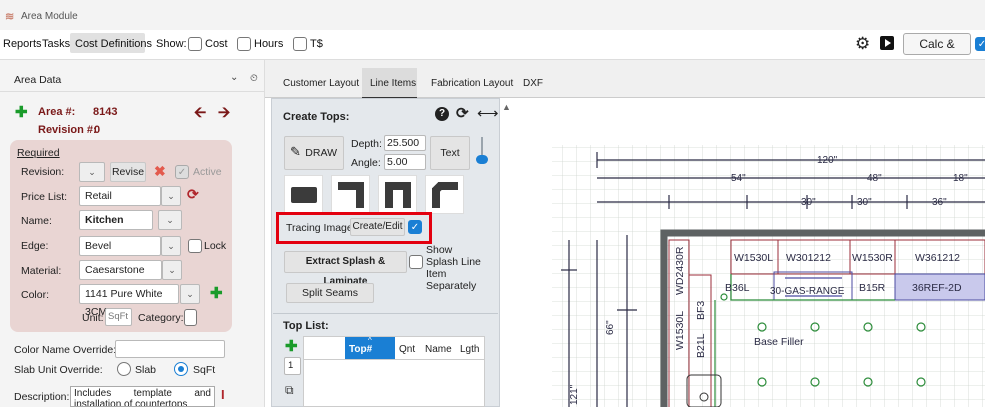 This screenshot has height=407, width=985. I want to click on show-t-label: T$, so click(316, 44).